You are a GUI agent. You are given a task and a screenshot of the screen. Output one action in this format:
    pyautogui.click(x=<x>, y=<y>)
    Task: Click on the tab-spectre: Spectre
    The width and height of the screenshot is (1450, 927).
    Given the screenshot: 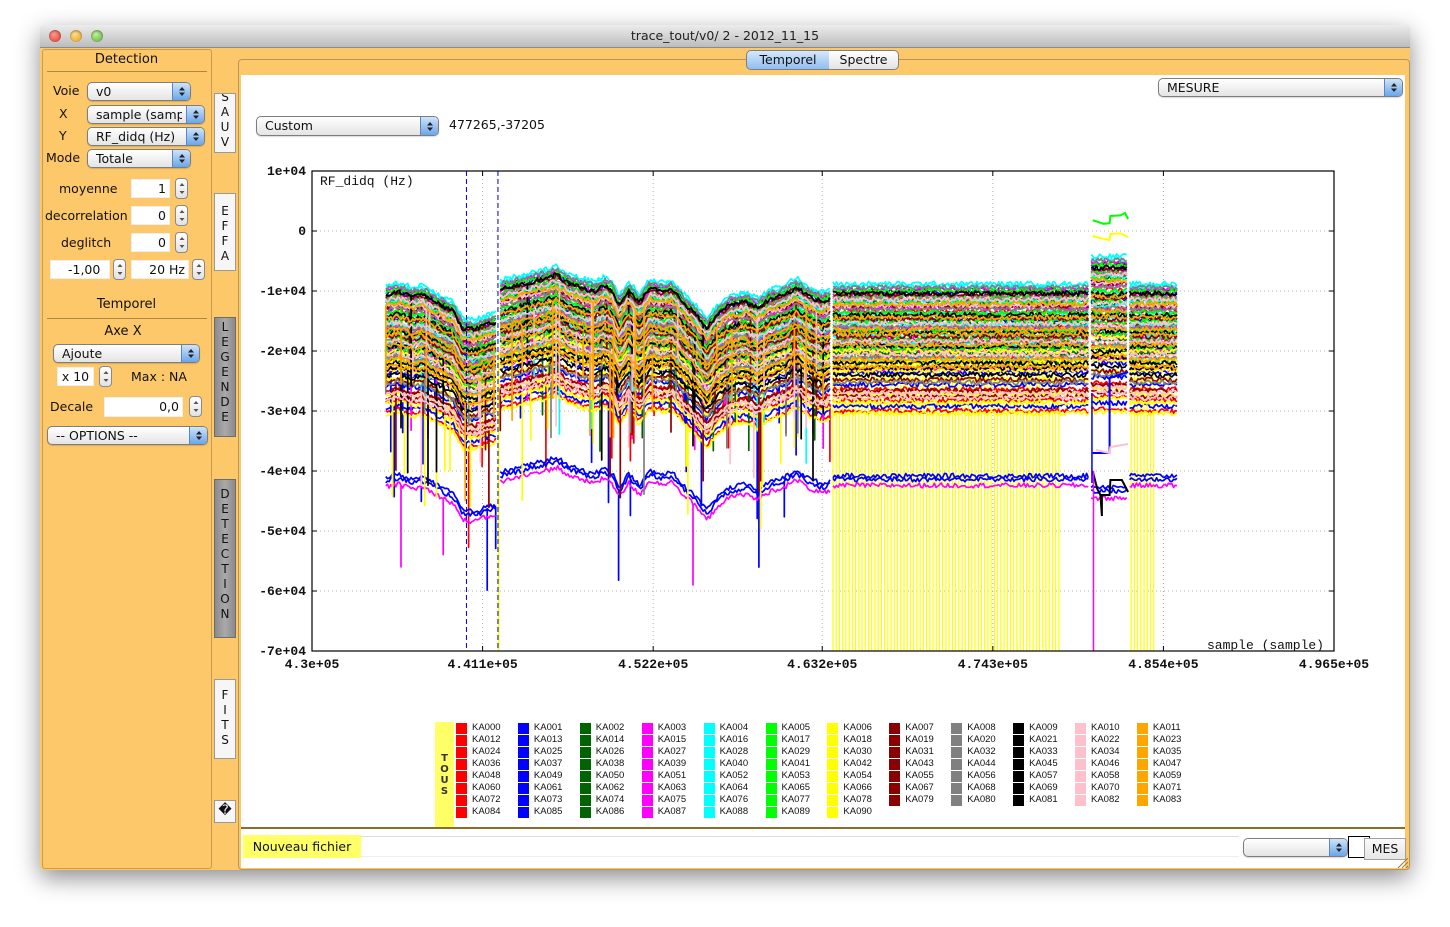 What is the action you would take?
    pyautogui.click(x=864, y=60)
    